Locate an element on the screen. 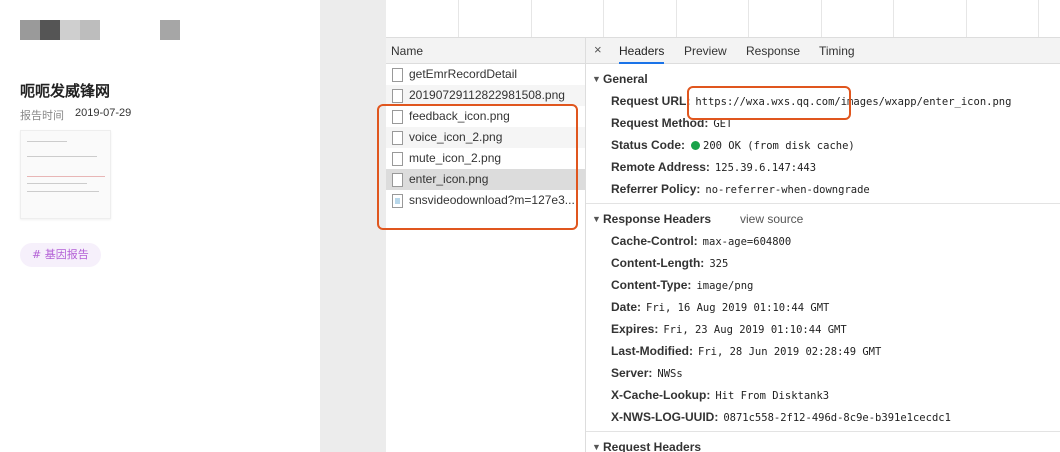 The image size is (1060, 452). tab-timing: Timing is located at coordinates (837, 51).